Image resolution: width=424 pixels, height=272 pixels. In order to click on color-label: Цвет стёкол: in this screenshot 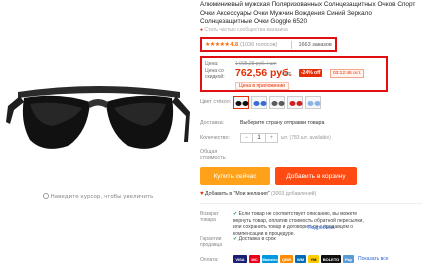, I will do `click(216, 102)`.